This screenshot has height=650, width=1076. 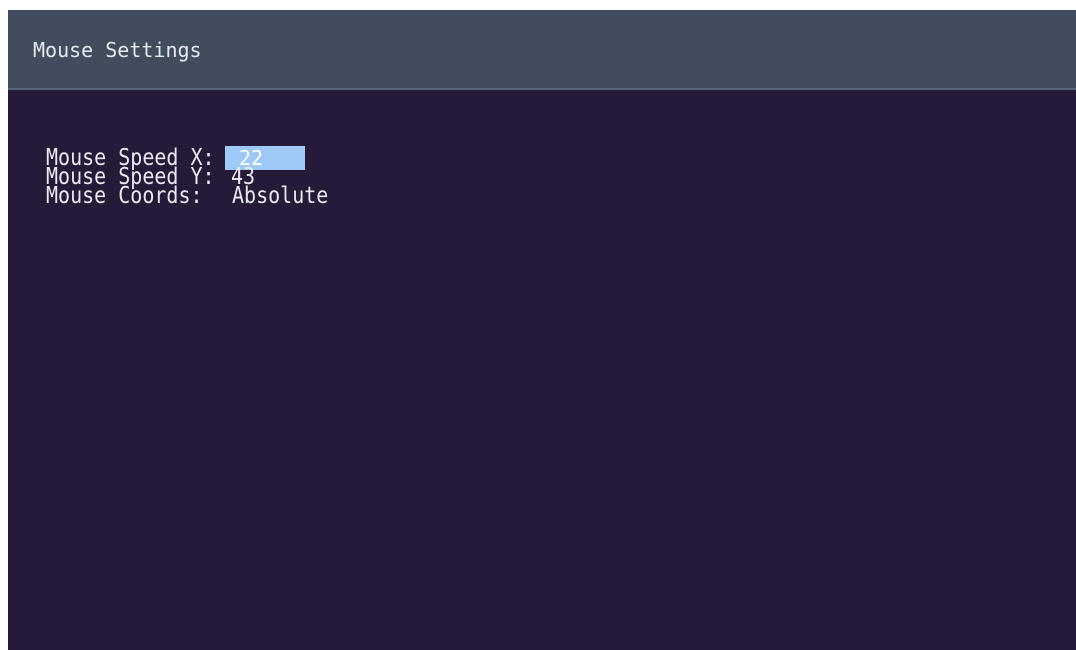 What do you see at coordinates (280, 194) in the screenshot?
I see `mouse-coords-field: Absolute` at bounding box center [280, 194].